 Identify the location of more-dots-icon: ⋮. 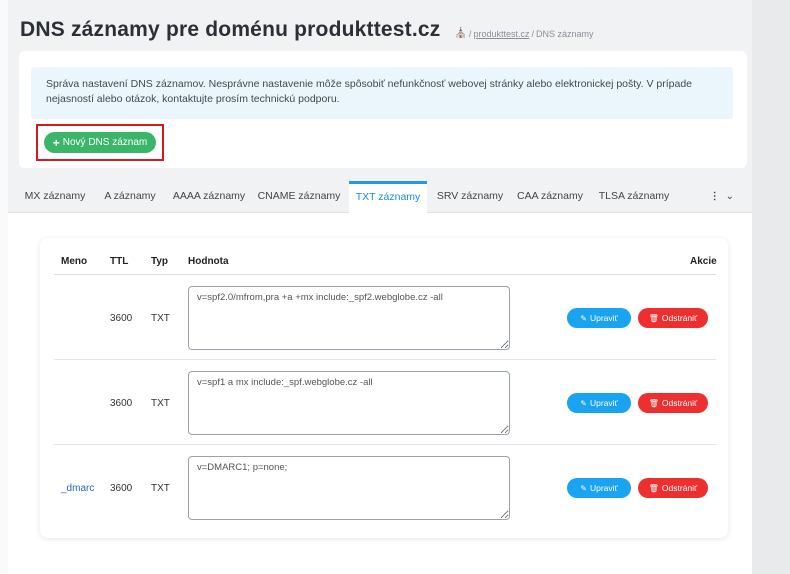
(714, 196).